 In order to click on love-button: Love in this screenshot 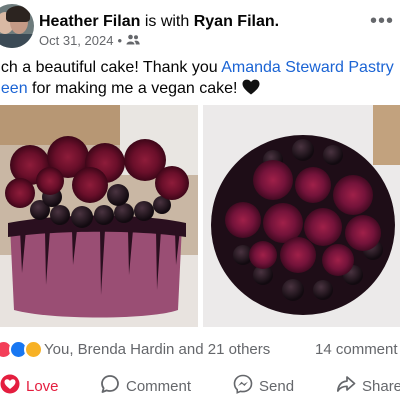, I will do `click(29, 386)`.